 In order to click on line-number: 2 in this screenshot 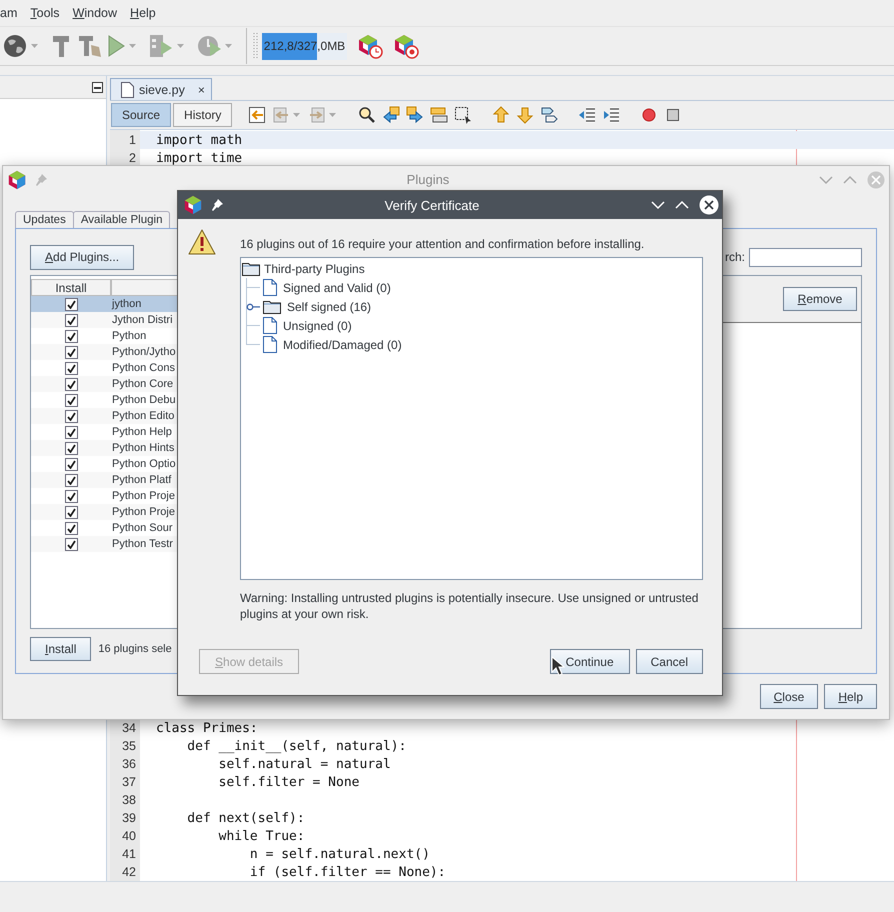, I will do `click(132, 158)`.